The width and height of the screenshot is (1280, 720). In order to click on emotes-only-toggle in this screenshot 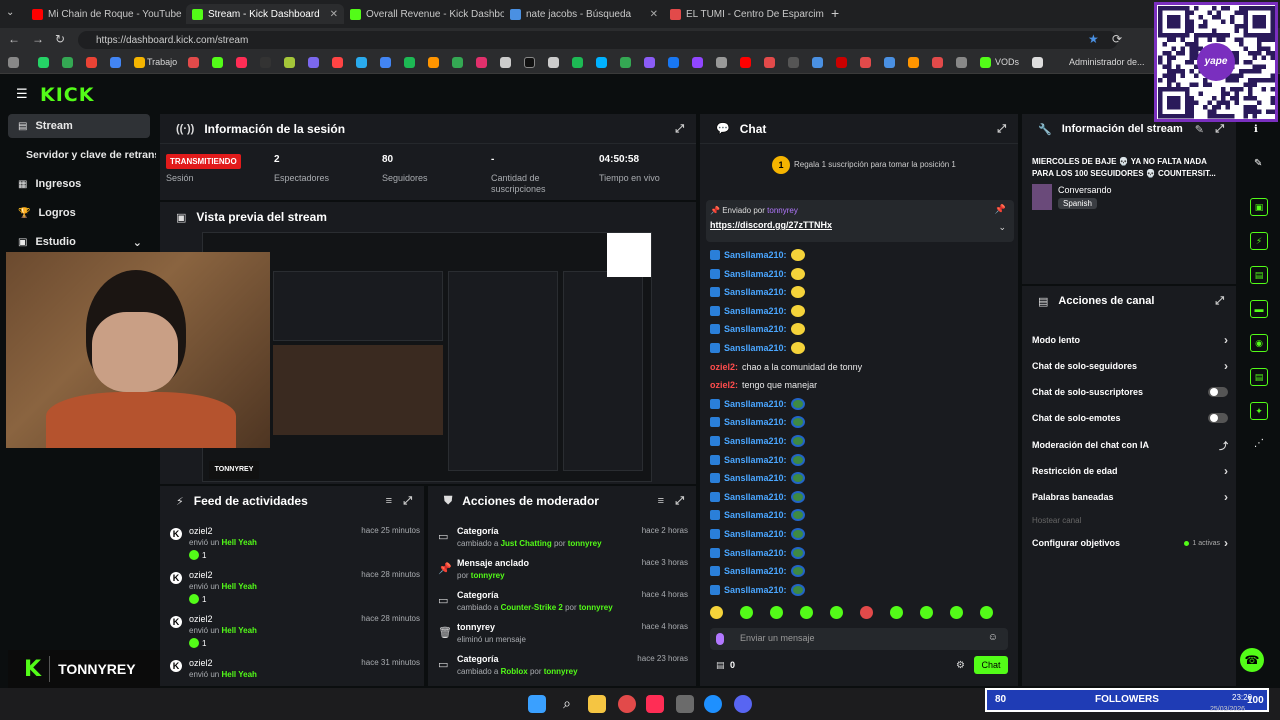, I will do `click(1218, 418)`.